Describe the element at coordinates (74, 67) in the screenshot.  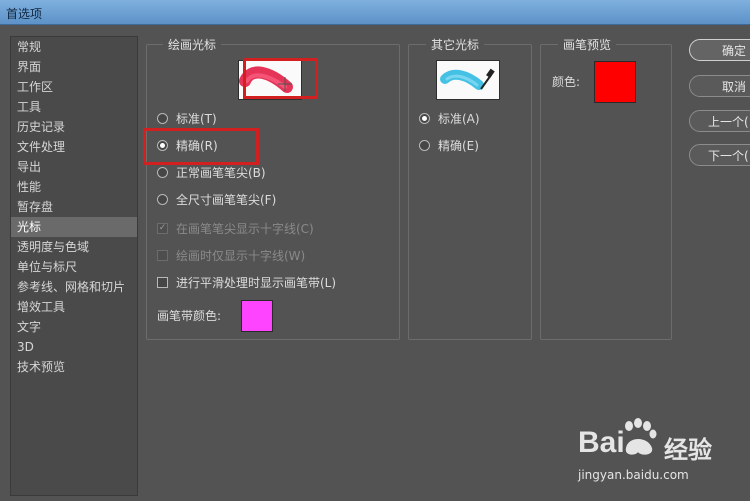
I see `sidebar-item-interface: 界面` at that location.